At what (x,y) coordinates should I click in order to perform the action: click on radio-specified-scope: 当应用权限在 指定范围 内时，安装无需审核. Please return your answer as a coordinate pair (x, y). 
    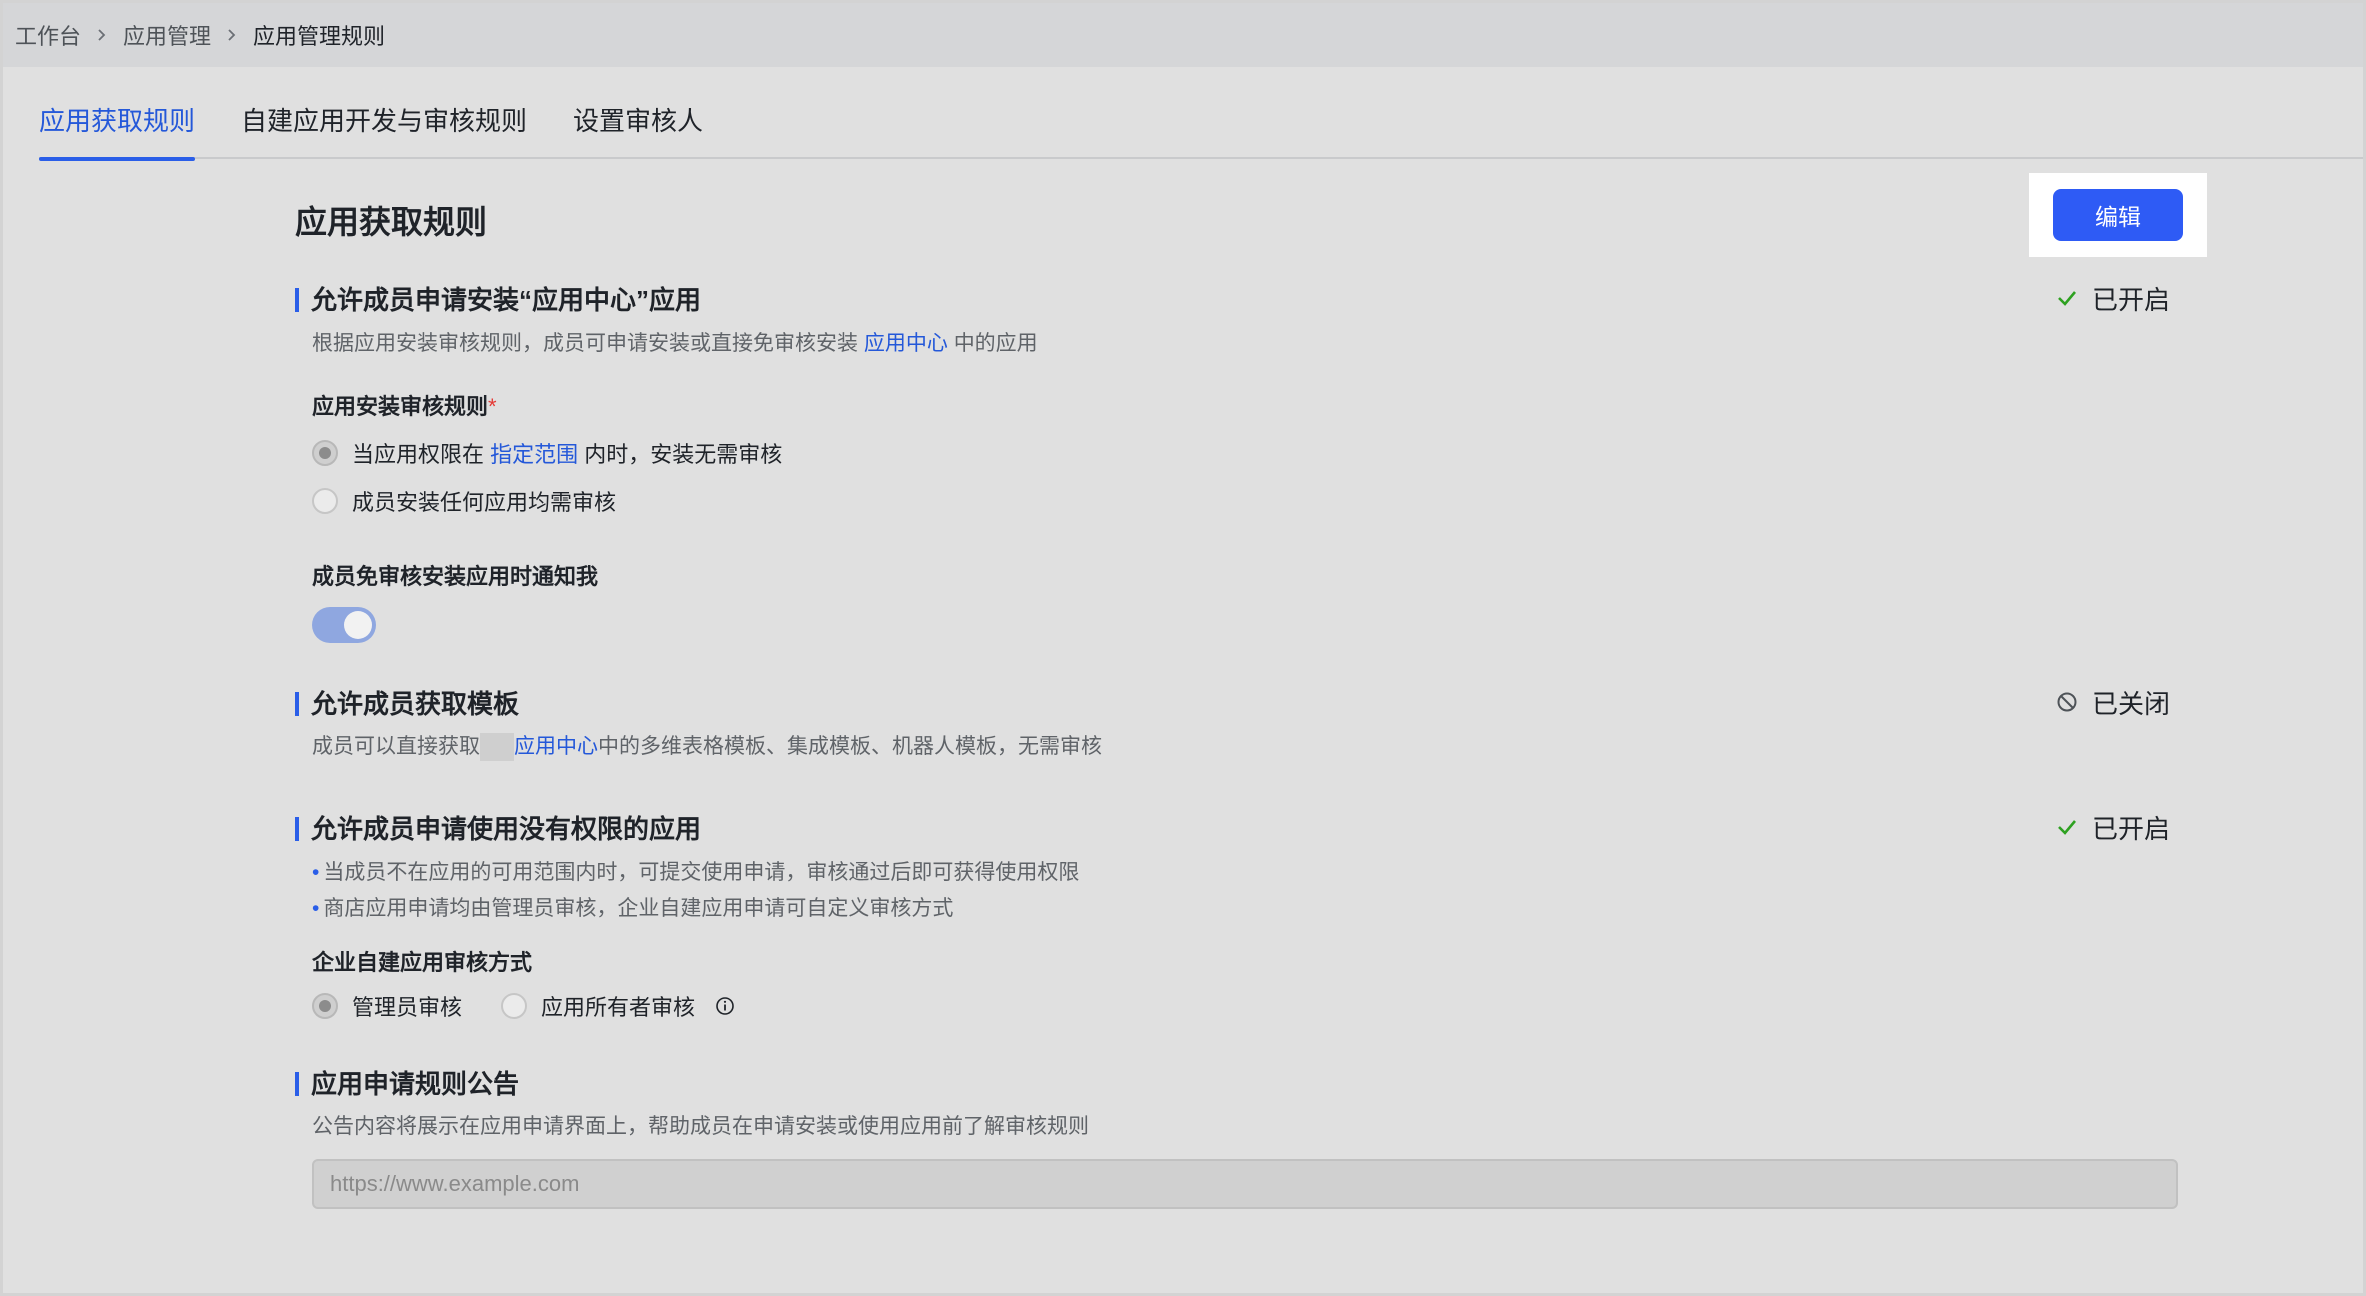
    Looking at the image, I should click on (547, 453).